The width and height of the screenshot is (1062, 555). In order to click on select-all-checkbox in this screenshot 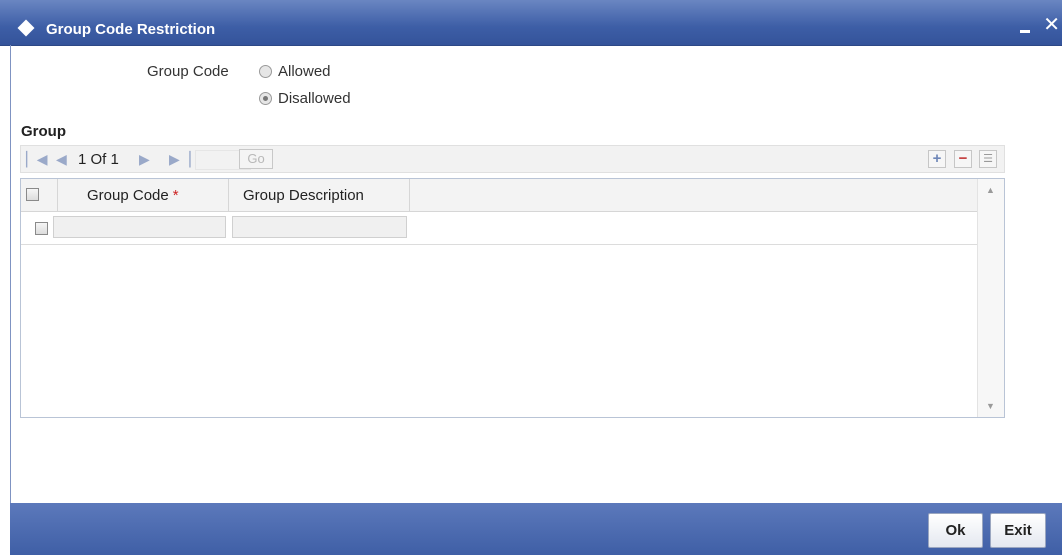, I will do `click(32, 194)`.